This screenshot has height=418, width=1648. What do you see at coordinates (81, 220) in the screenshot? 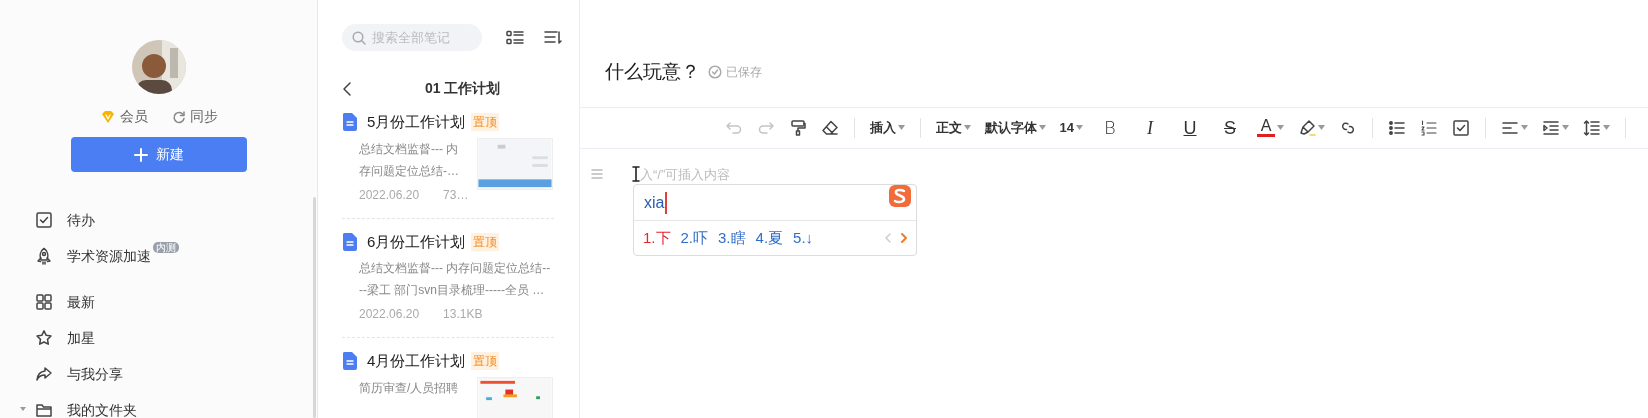
I see `item-label: 待办` at bounding box center [81, 220].